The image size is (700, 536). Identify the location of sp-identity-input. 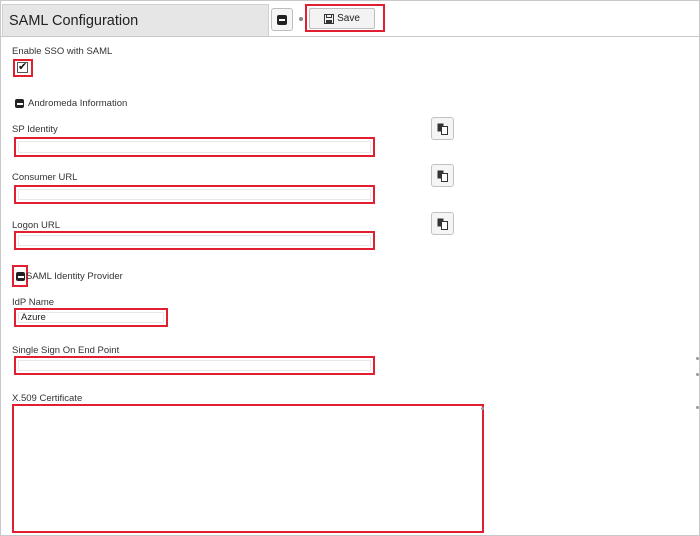
(194, 147).